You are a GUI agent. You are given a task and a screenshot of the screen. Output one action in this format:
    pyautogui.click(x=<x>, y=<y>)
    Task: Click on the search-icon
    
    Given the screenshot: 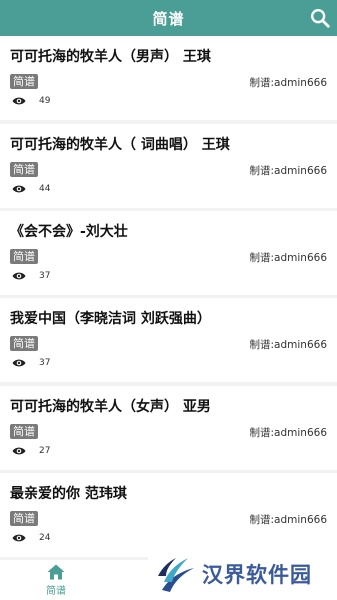 What is the action you would take?
    pyautogui.click(x=320, y=18)
    